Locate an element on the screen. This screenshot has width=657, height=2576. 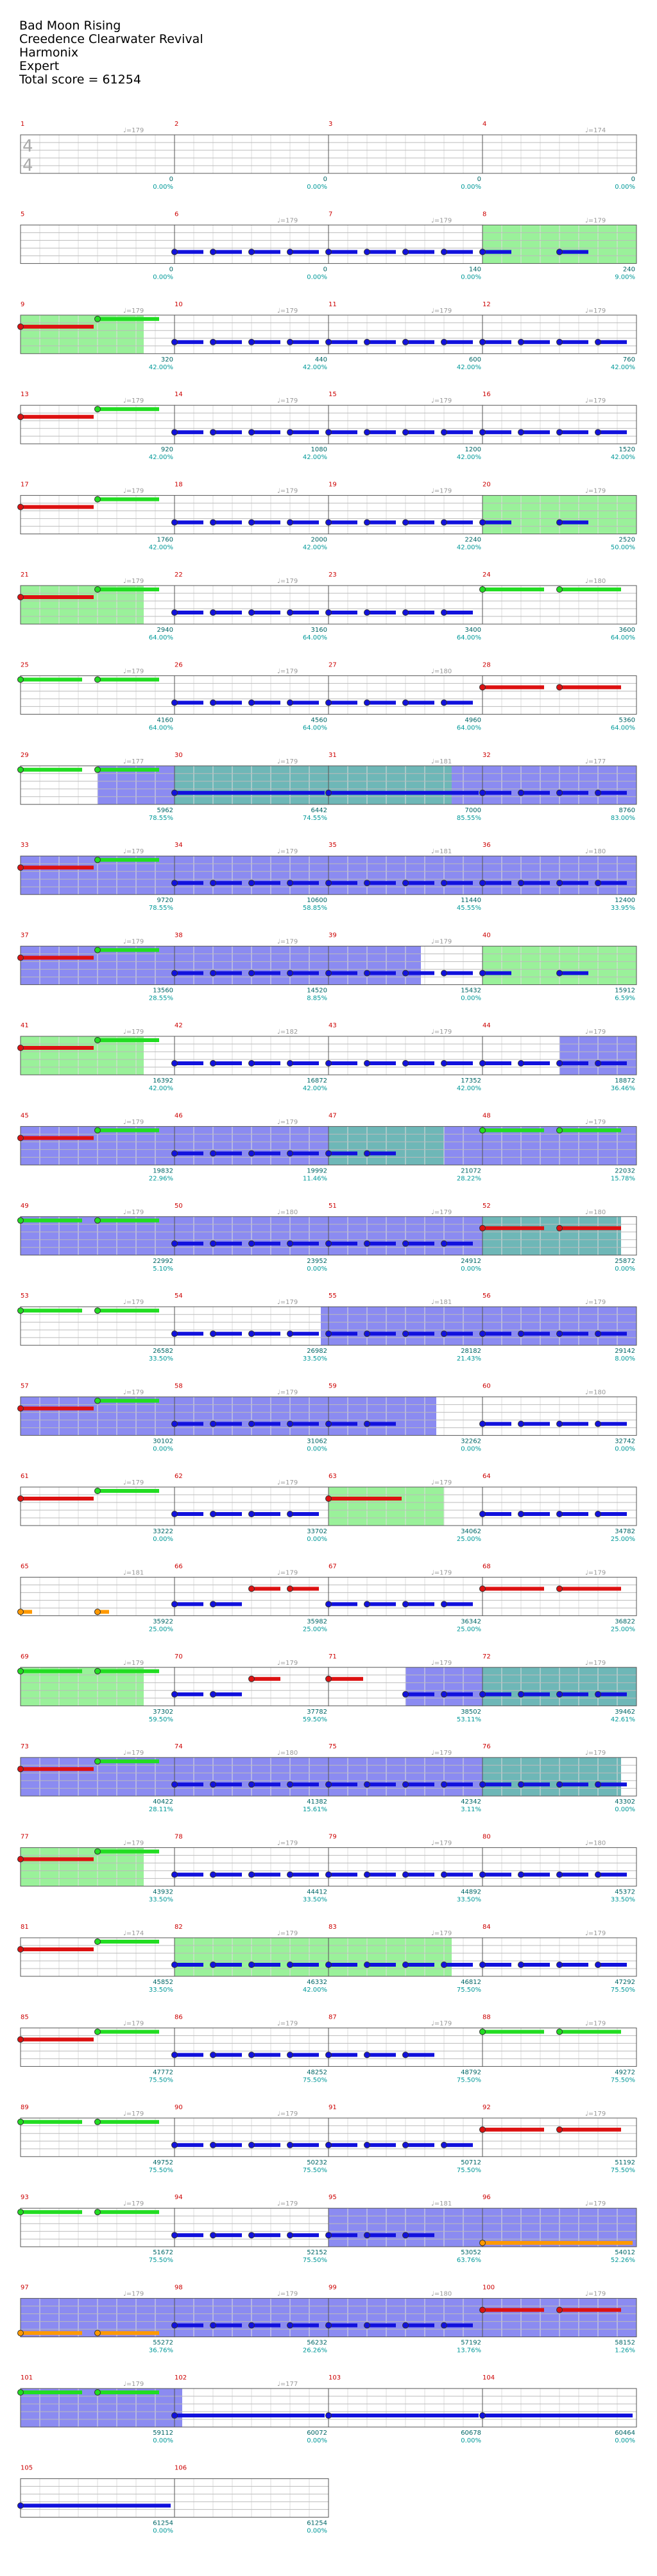
measure-number: 90 is located at coordinates (179, 2107).